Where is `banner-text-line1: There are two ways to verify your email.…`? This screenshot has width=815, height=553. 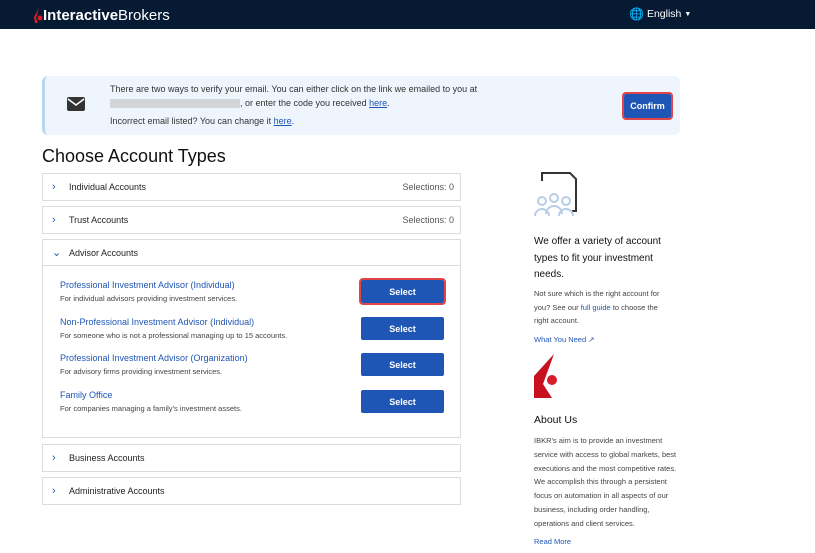
banner-text-line1: There are two ways to verify your email.… is located at coordinates (294, 89).